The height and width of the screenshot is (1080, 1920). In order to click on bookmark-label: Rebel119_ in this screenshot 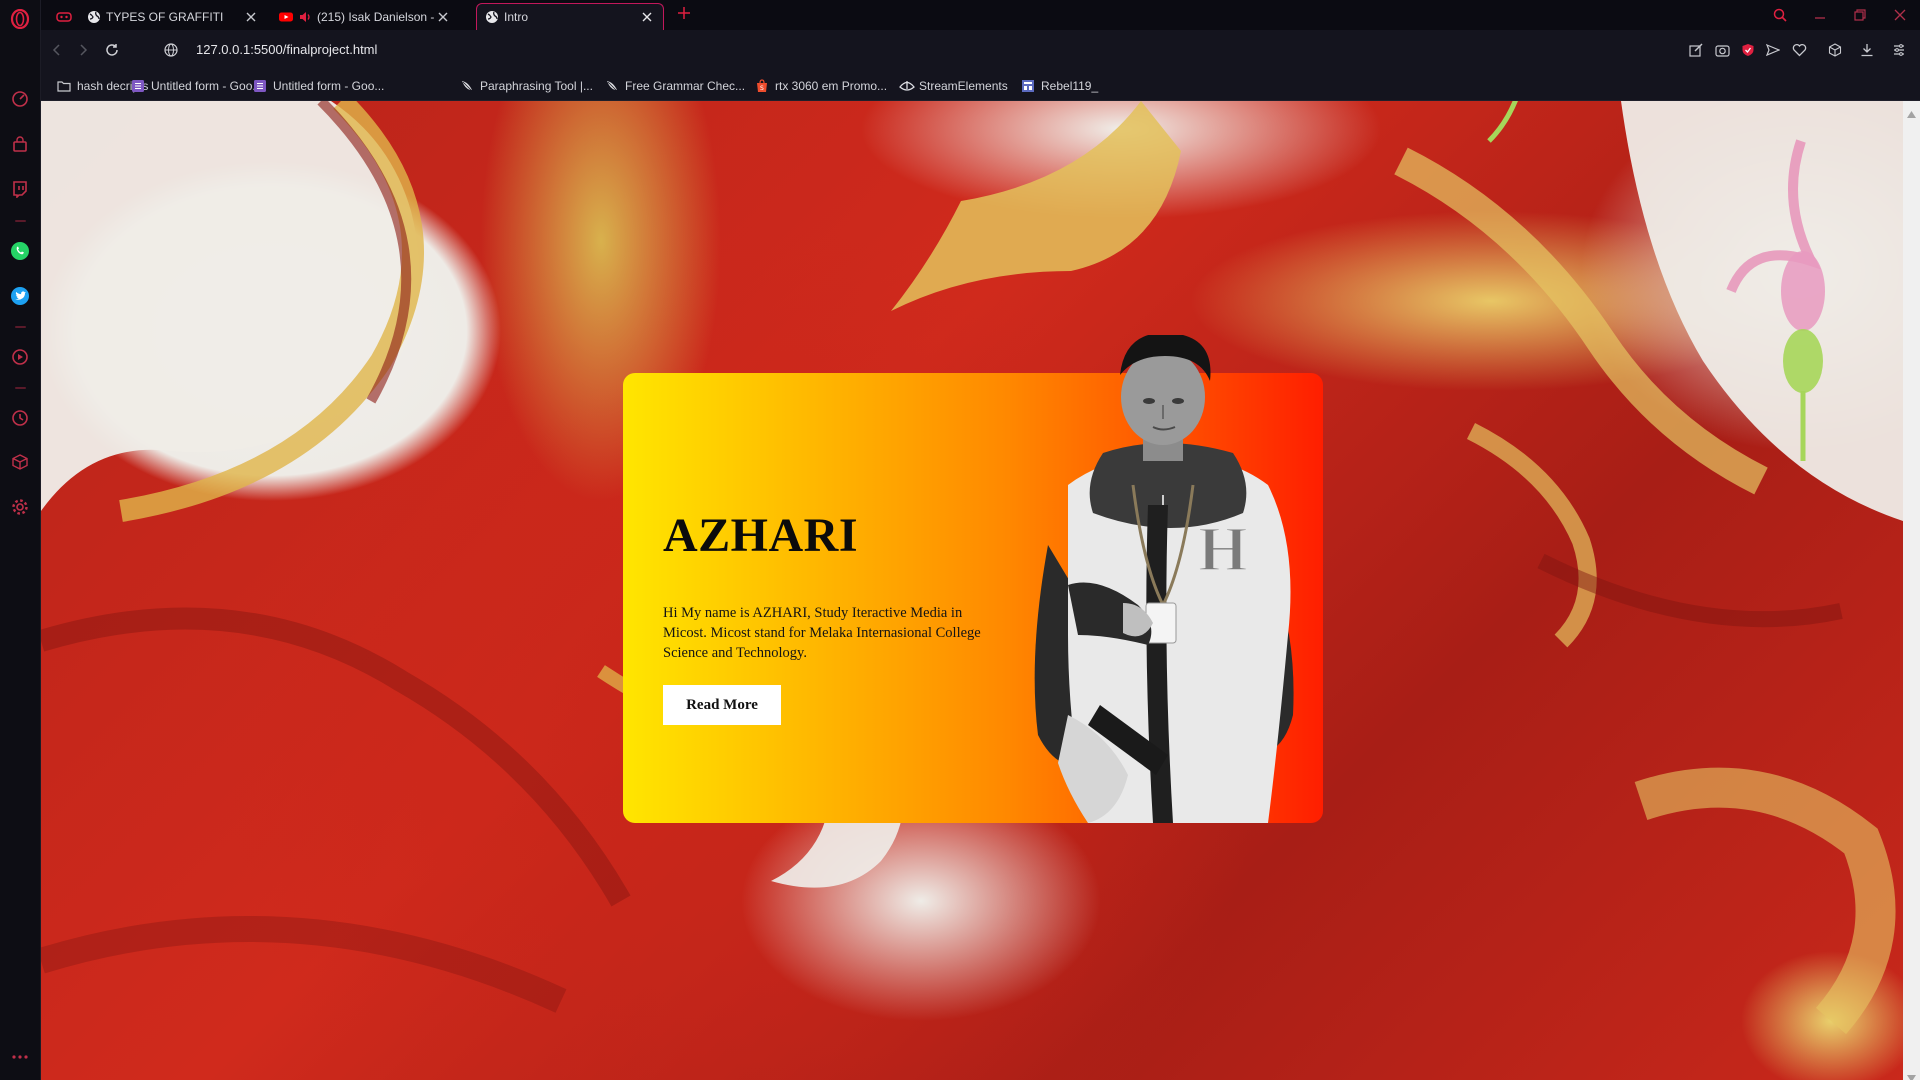, I will do `click(1070, 86)`.